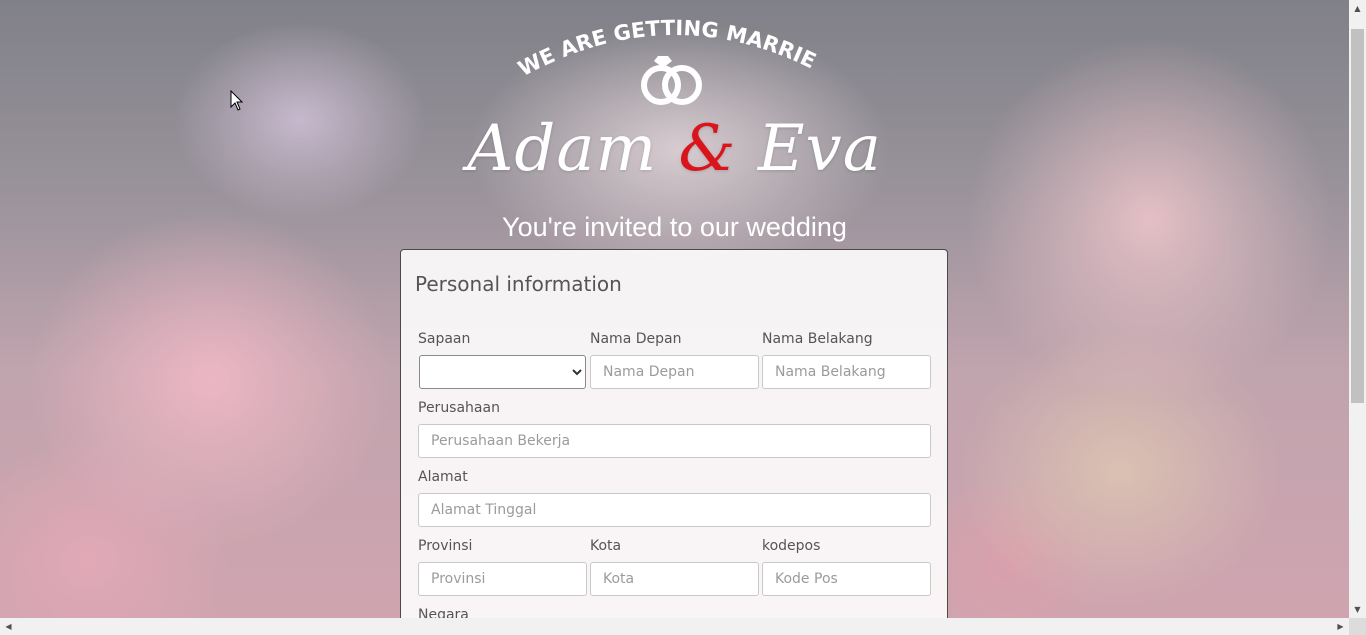  Describe the element at coordinates (636, 339) in the screenshot. I see `first-name-label: Nama Depan` at that location.